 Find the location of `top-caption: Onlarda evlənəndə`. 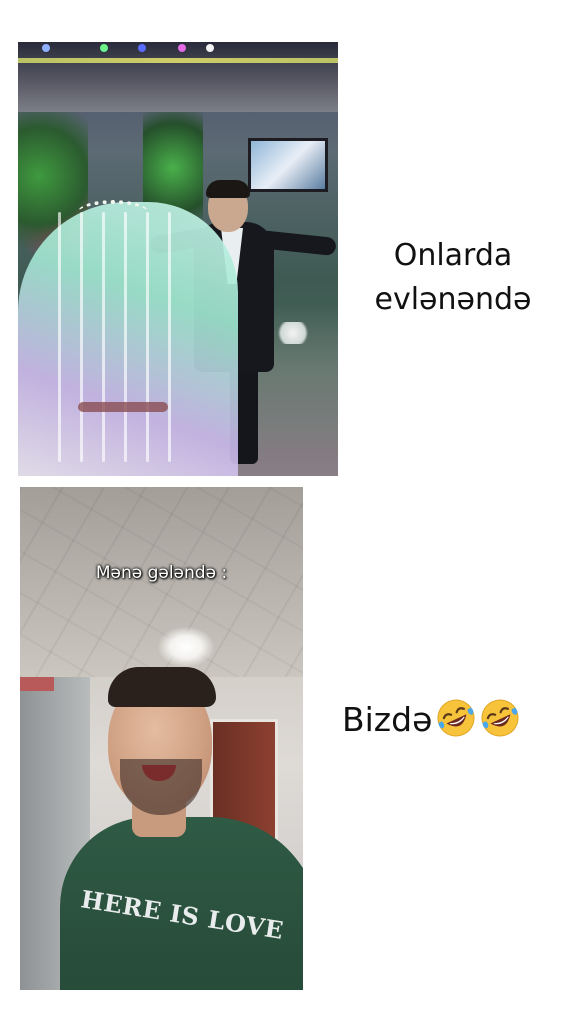

top-caption: Onlarda evlənəndə is located at coordinates (453, 277).